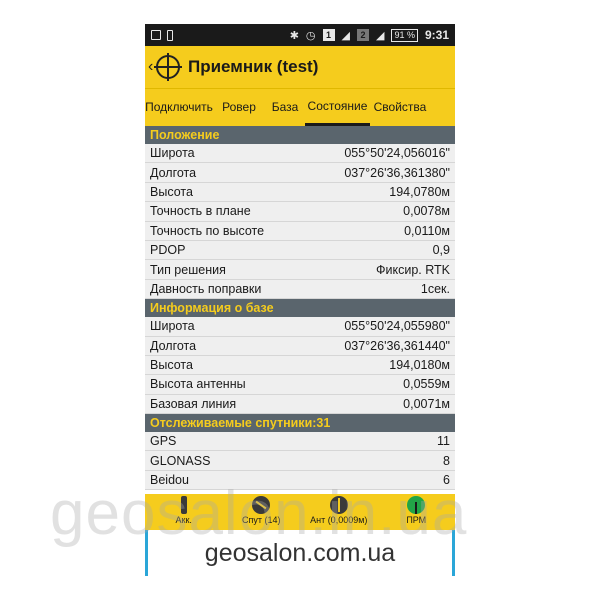 This screenshot has width=600, height=600. I want to click on tab-connect: Подключить, so click(179, 107).